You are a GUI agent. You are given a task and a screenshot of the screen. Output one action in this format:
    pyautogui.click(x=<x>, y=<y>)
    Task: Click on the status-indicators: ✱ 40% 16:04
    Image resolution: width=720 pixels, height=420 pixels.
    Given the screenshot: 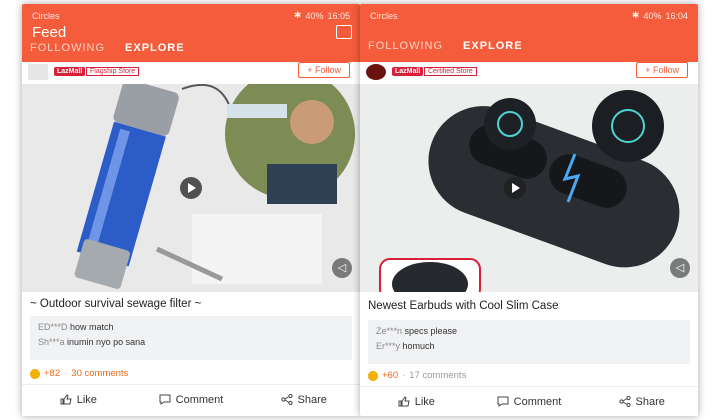 What is the action you would take?
    pyautogui.click(x=660, y=15)
    